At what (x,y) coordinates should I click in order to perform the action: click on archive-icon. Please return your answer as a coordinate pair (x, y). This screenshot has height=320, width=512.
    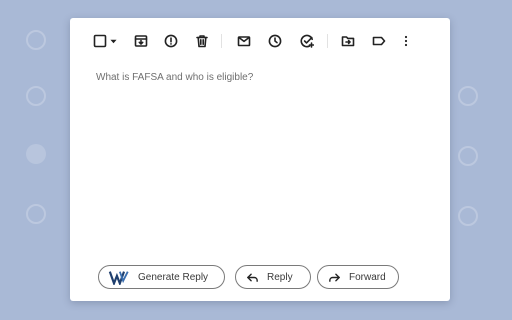
    Looking at the image, I should click on (141, 41).